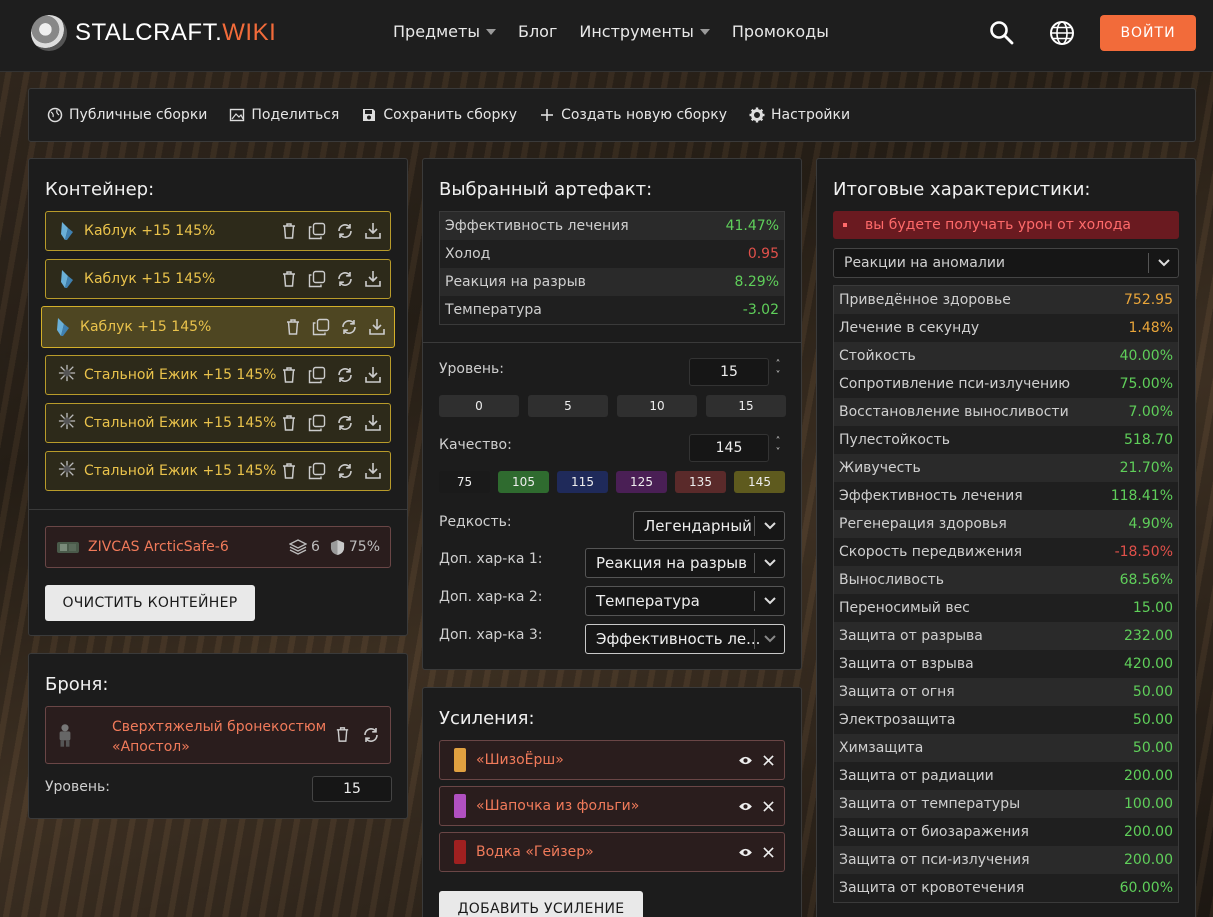 Image resolution: width=1213 pixels, height=917 pixels. What do you see at coordinates (709, 526) in the screenshot?
I see `rarity-select: Легендарный` at bounding box center [709, 526].